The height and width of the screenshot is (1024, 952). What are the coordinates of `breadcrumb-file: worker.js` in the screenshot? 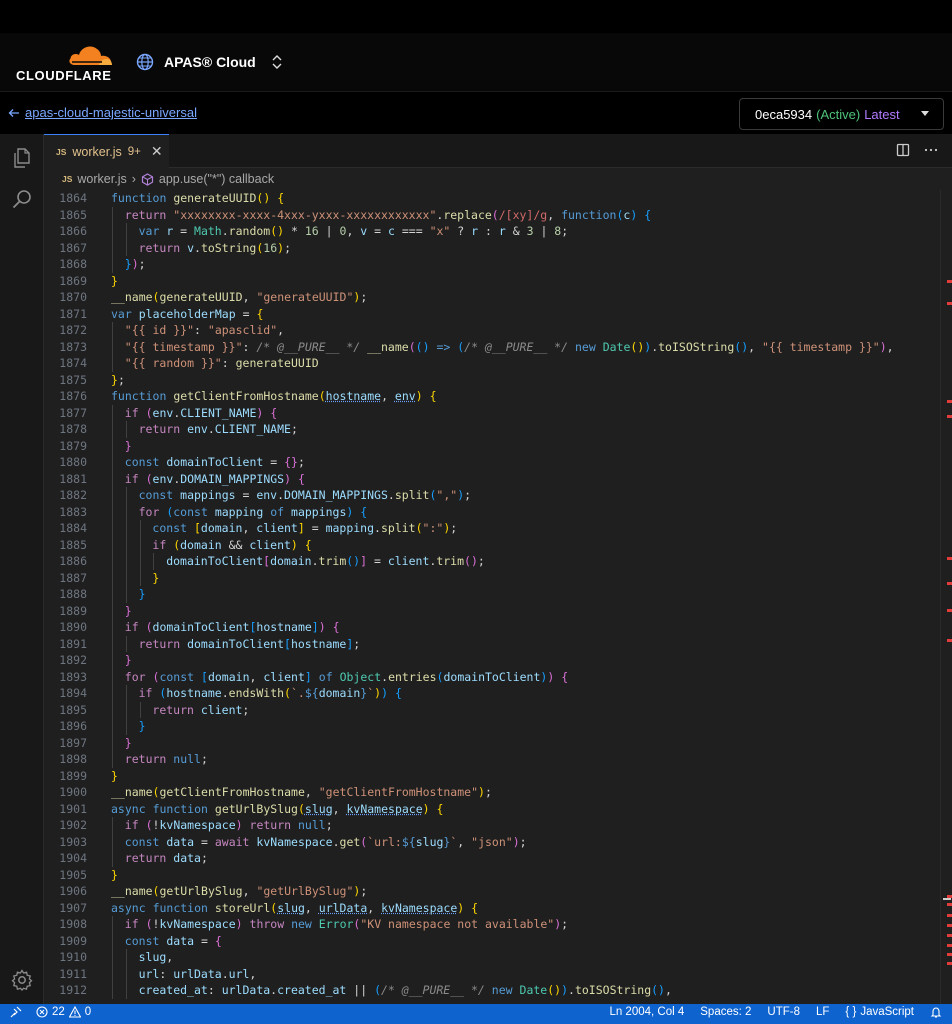 It's located at (101, 179).